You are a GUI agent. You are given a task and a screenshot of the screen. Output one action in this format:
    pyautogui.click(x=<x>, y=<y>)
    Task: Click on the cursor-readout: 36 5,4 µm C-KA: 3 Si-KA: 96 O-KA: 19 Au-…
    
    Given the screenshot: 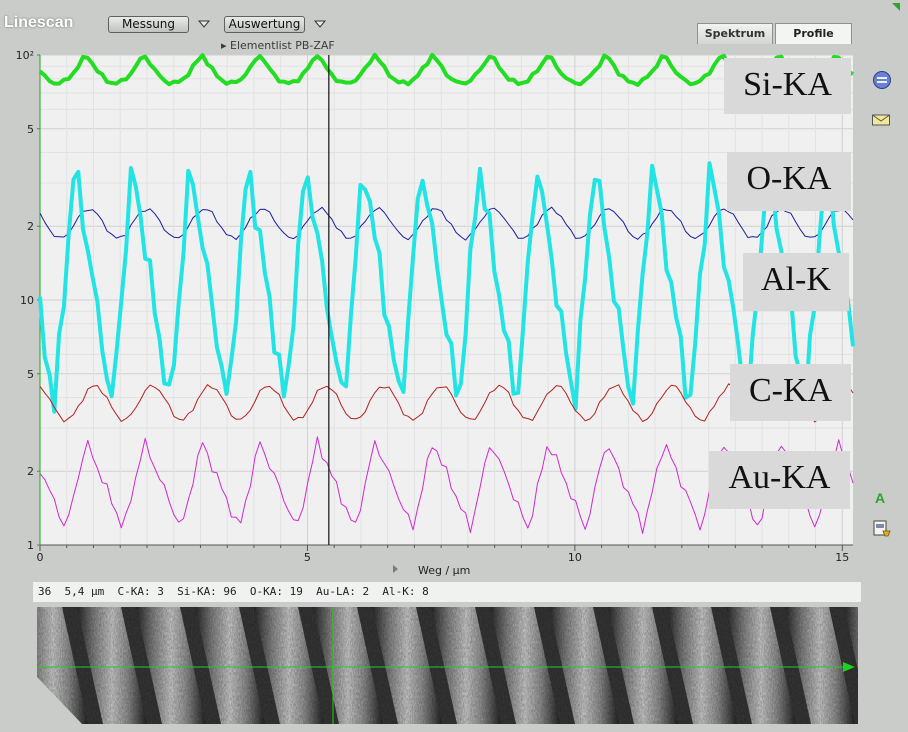 What is the action you would take?
    pyautogui.click(x=447, y=592)
    